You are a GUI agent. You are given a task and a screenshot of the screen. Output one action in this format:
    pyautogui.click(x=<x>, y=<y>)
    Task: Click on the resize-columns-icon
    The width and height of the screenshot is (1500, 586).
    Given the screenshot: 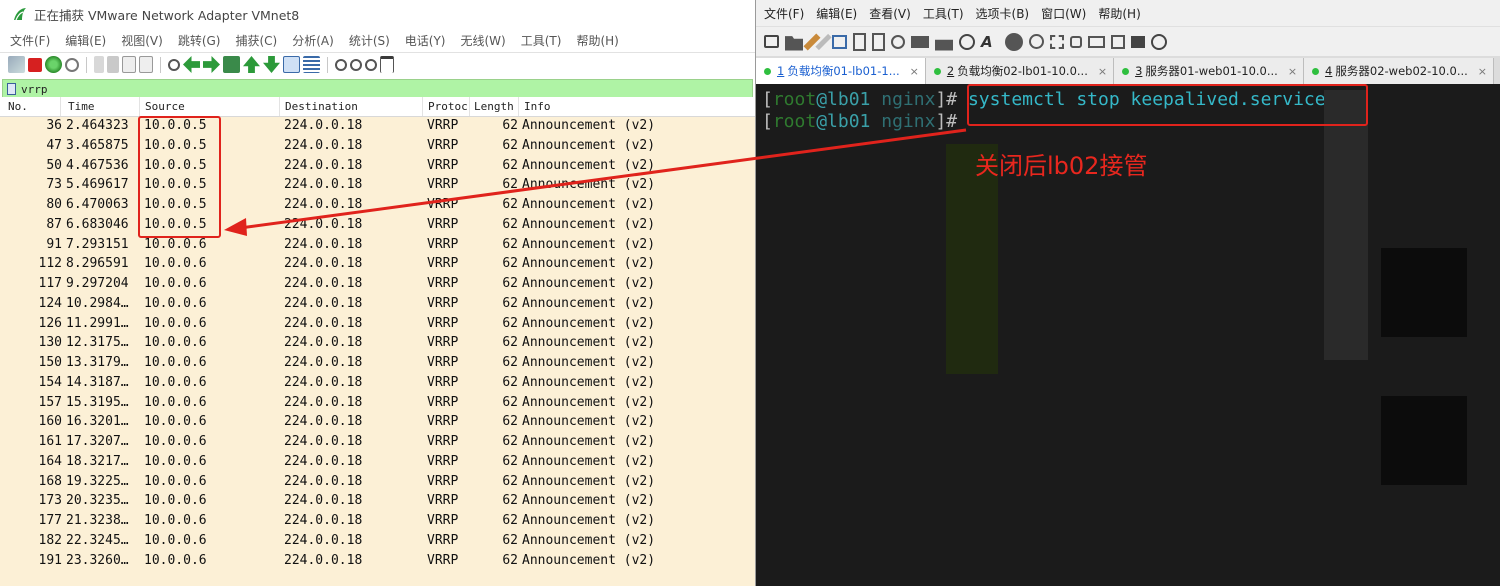 What is the action you would take?
    pyautogui.click(x=387, y=64)
    